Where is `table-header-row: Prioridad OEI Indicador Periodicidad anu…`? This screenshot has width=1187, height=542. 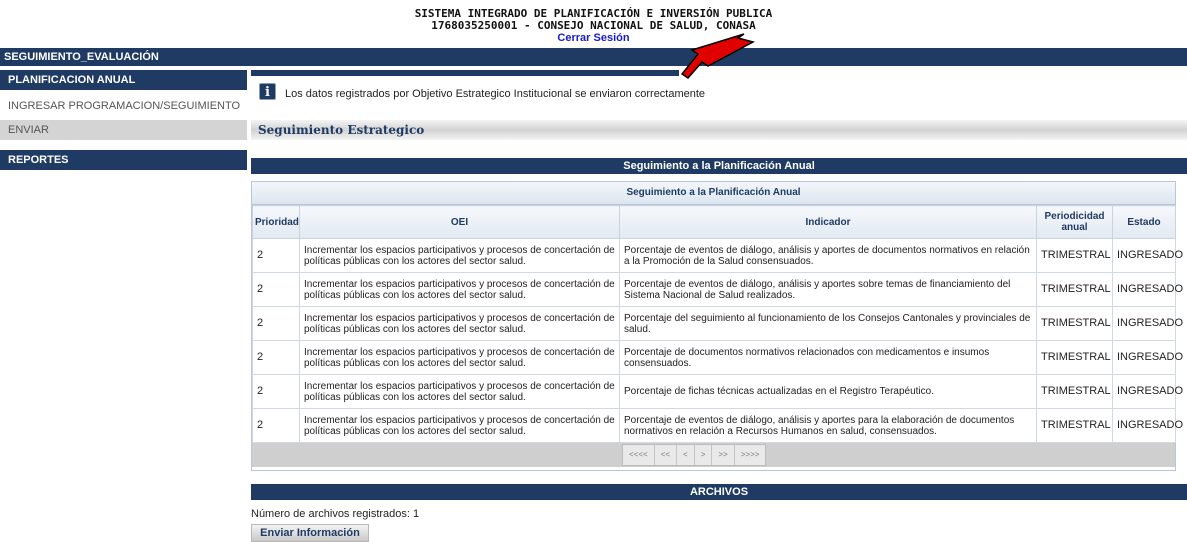
table-header-row: Prioridad OEI Indicador Periodicidad anu… is located at coordinates (714, 222).